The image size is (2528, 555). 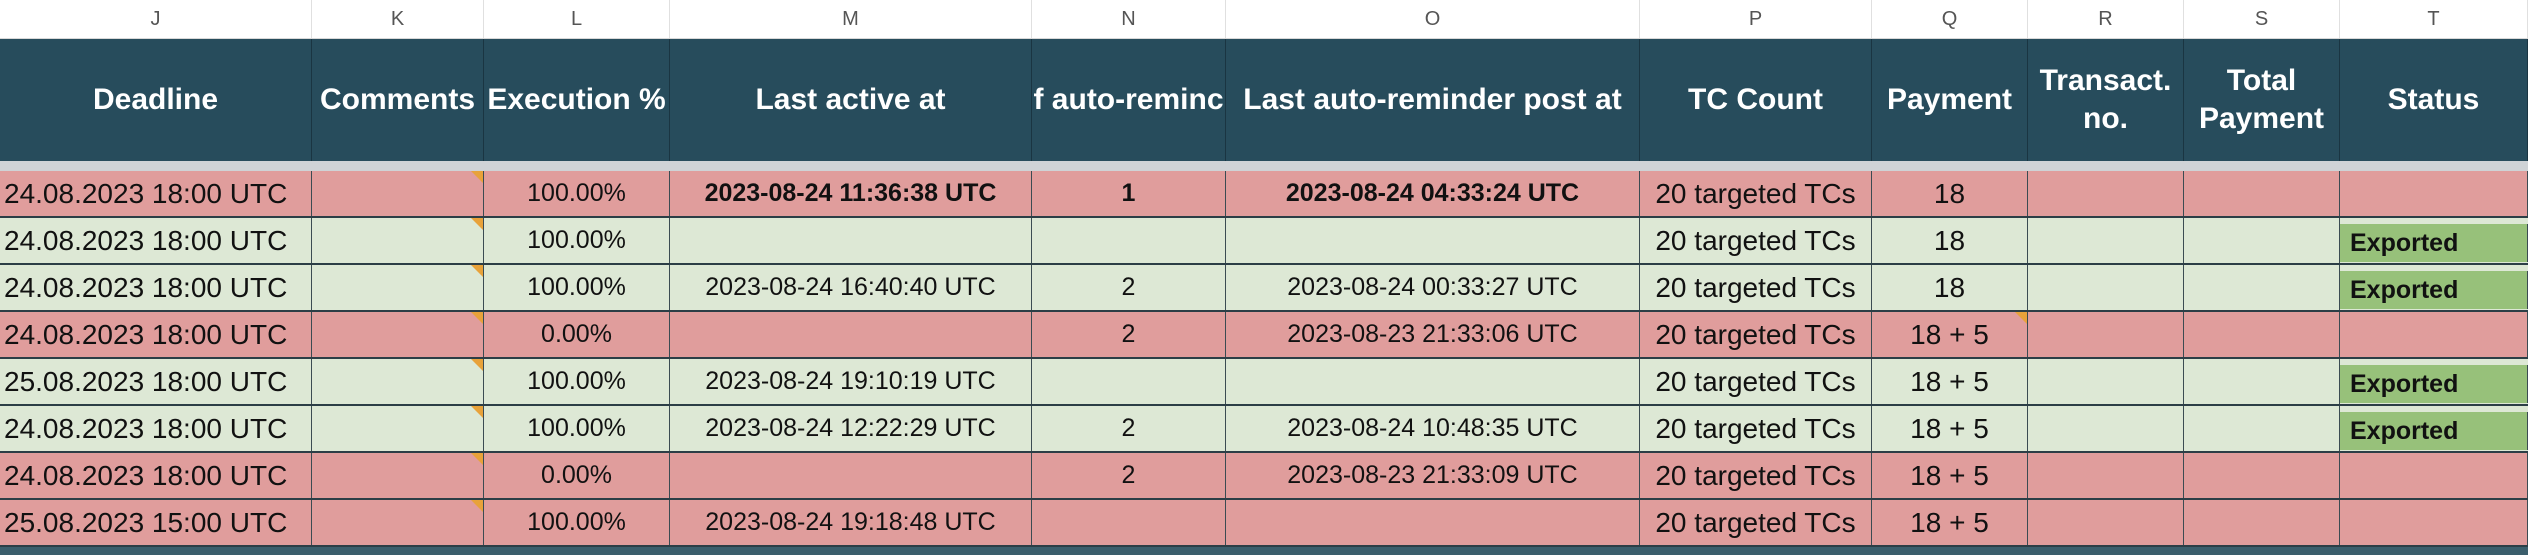 What do you see at coordinates (398, 100) in the screenshot?
I see `header-comments: Comments` at bounding box center [398, 100].